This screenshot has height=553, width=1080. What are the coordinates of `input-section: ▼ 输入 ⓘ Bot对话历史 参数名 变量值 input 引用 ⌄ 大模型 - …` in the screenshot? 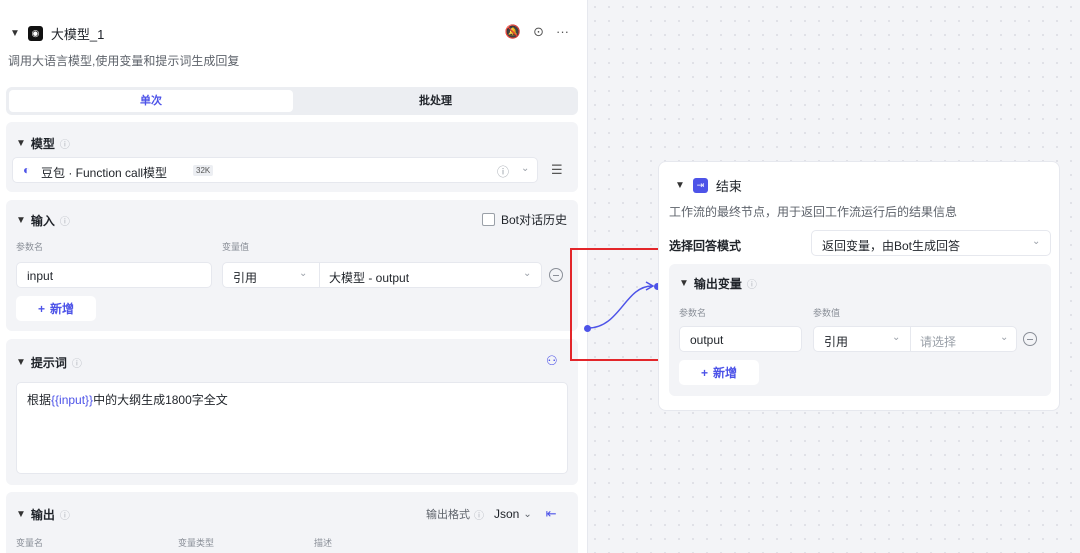 It's located at (292, 265).